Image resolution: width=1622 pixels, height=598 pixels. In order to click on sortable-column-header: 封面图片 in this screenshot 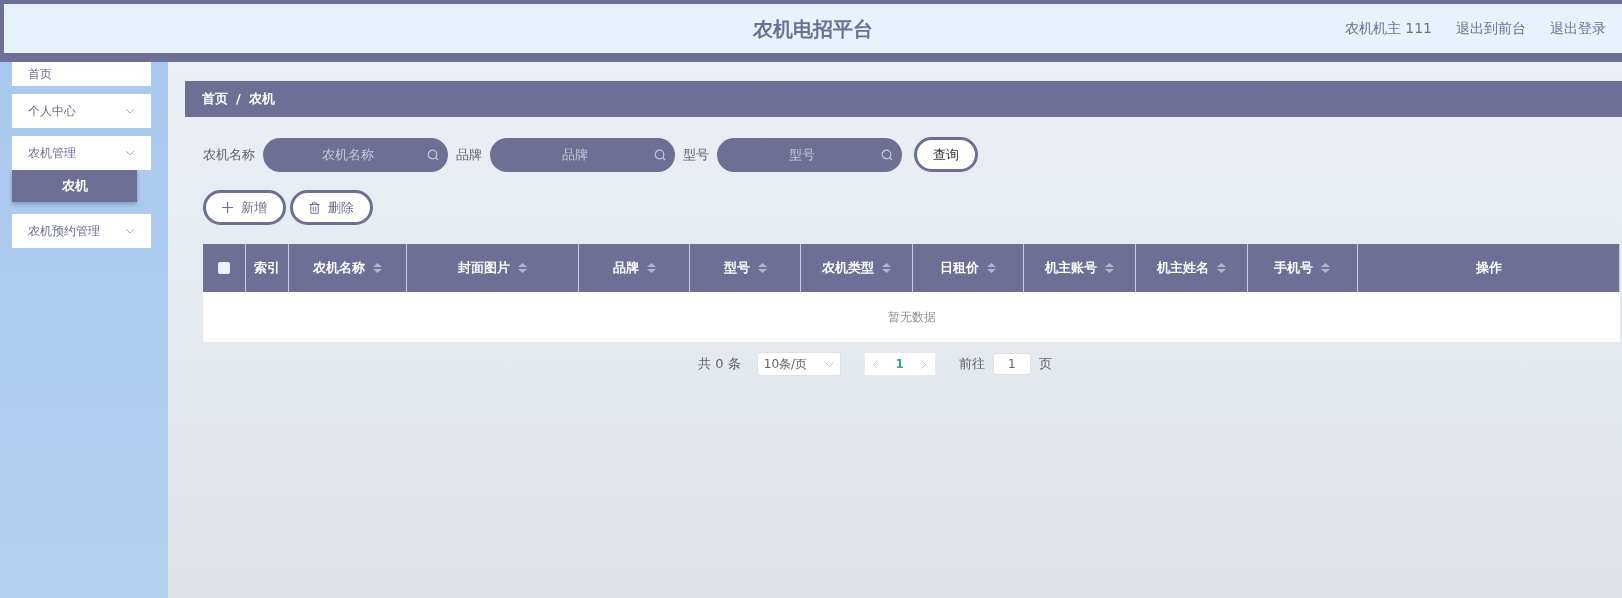, I will do `click(493, 268)`.